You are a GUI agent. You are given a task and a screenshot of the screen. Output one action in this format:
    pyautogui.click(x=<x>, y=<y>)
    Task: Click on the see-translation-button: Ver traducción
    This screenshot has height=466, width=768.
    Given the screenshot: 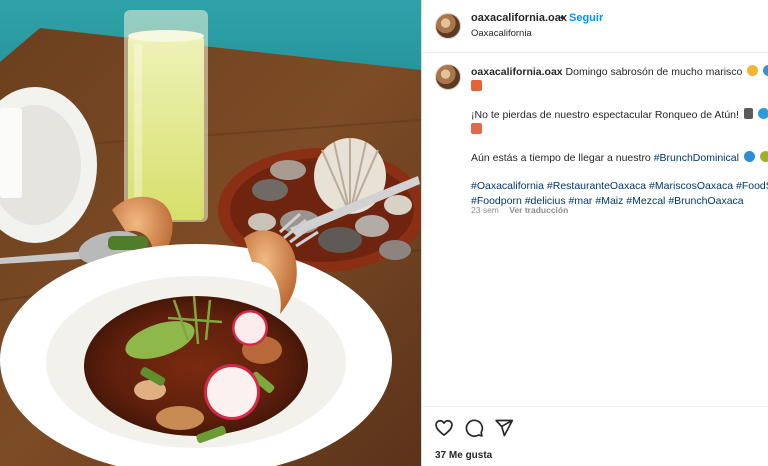 What is the action you would take?
    pyautogui.click(x=538, y=210)
    